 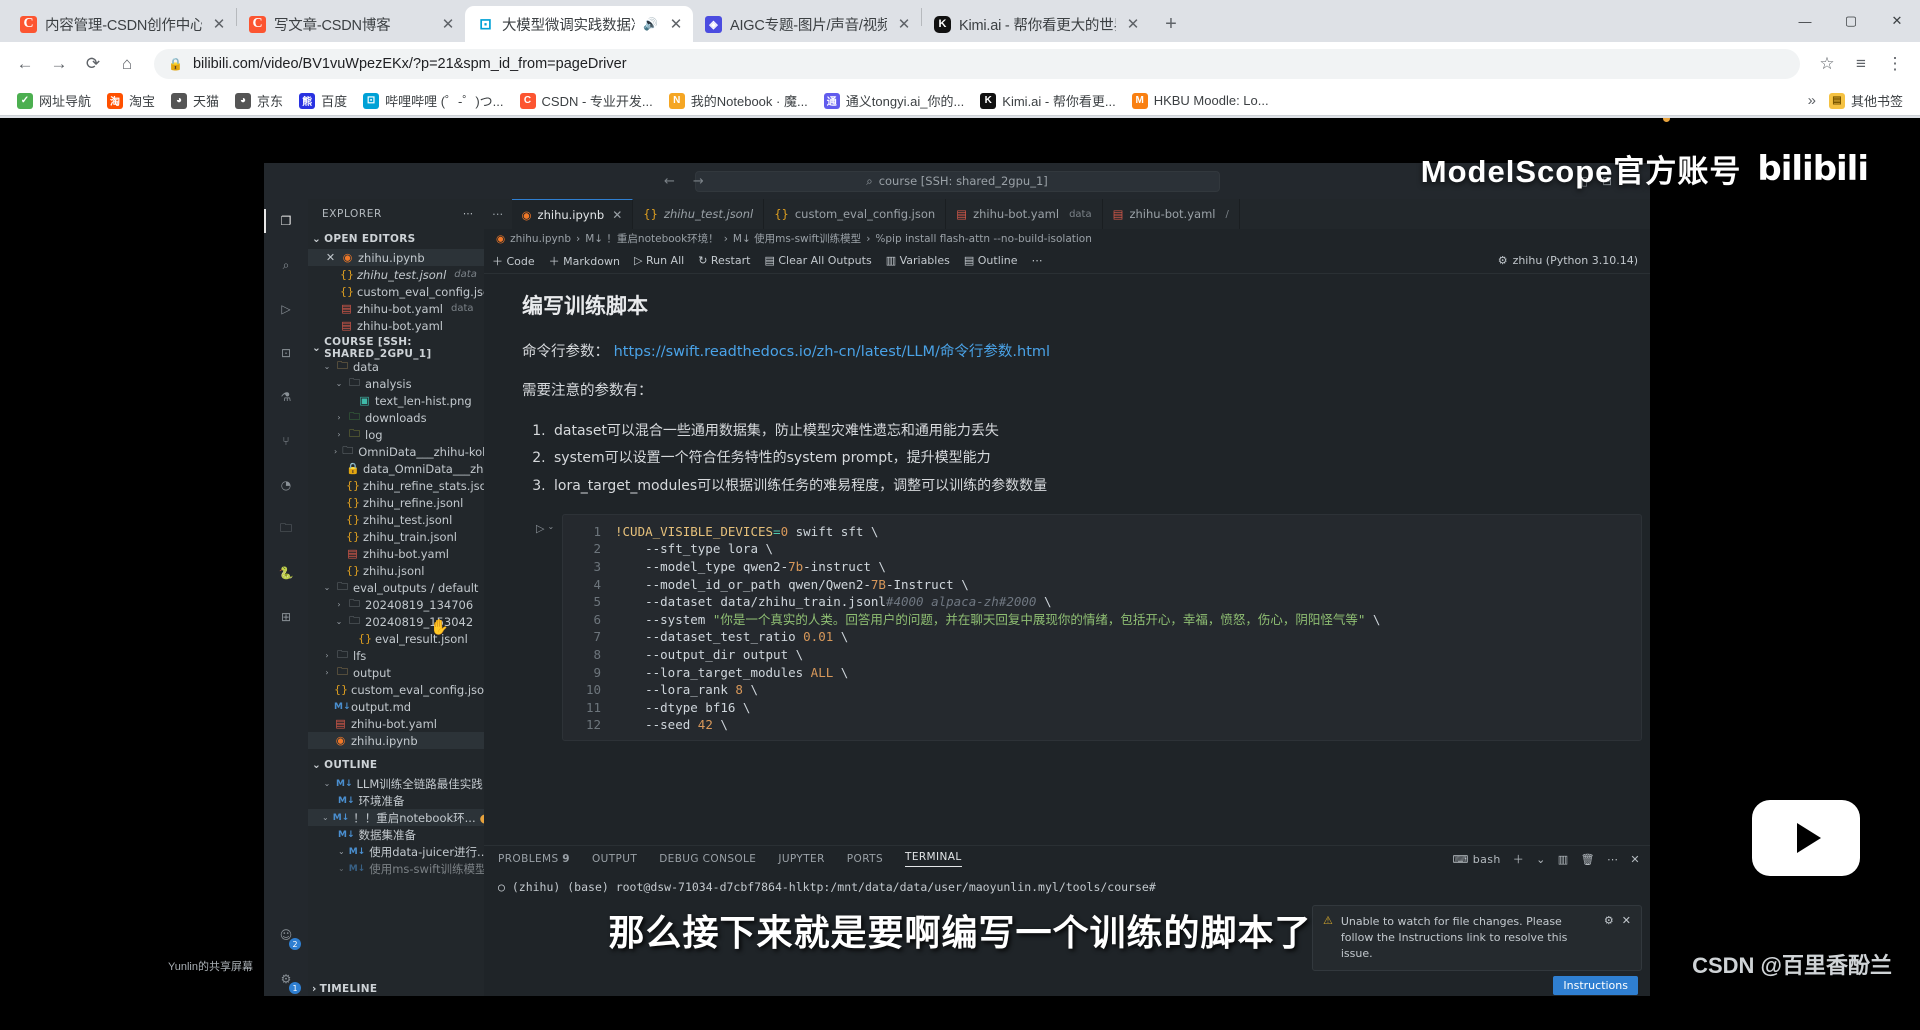 I want to click on bookmark-star-icon: ☆, so click(x=1827, y=64).